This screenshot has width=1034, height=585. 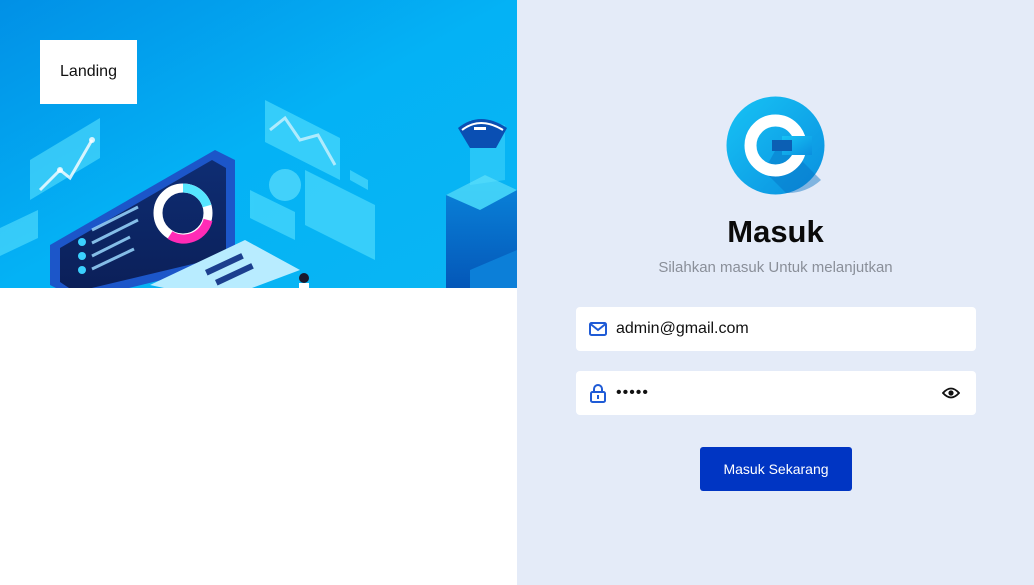 What do you see at coordinates (775, 145) in the screenshot?
I see `app-logo` at bounding box center [775, 145].